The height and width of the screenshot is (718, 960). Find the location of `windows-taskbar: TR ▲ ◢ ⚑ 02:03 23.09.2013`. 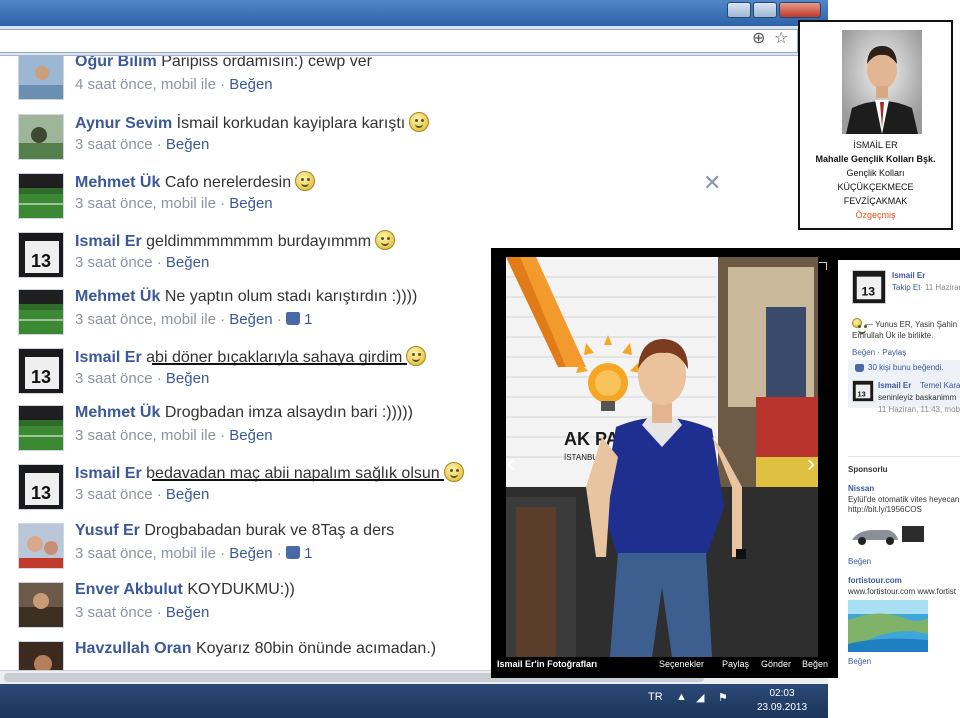

windows-taskbar: TR ▲ ◢ ⚑ 02:03 23.09.2013 is located at coordinates (414, 701).